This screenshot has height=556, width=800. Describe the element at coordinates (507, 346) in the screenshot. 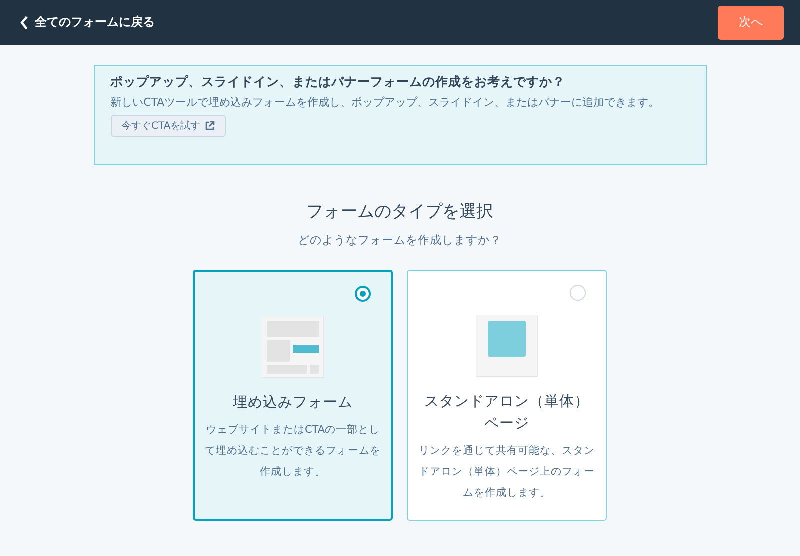

I see `standalone-page-icon` at that location.